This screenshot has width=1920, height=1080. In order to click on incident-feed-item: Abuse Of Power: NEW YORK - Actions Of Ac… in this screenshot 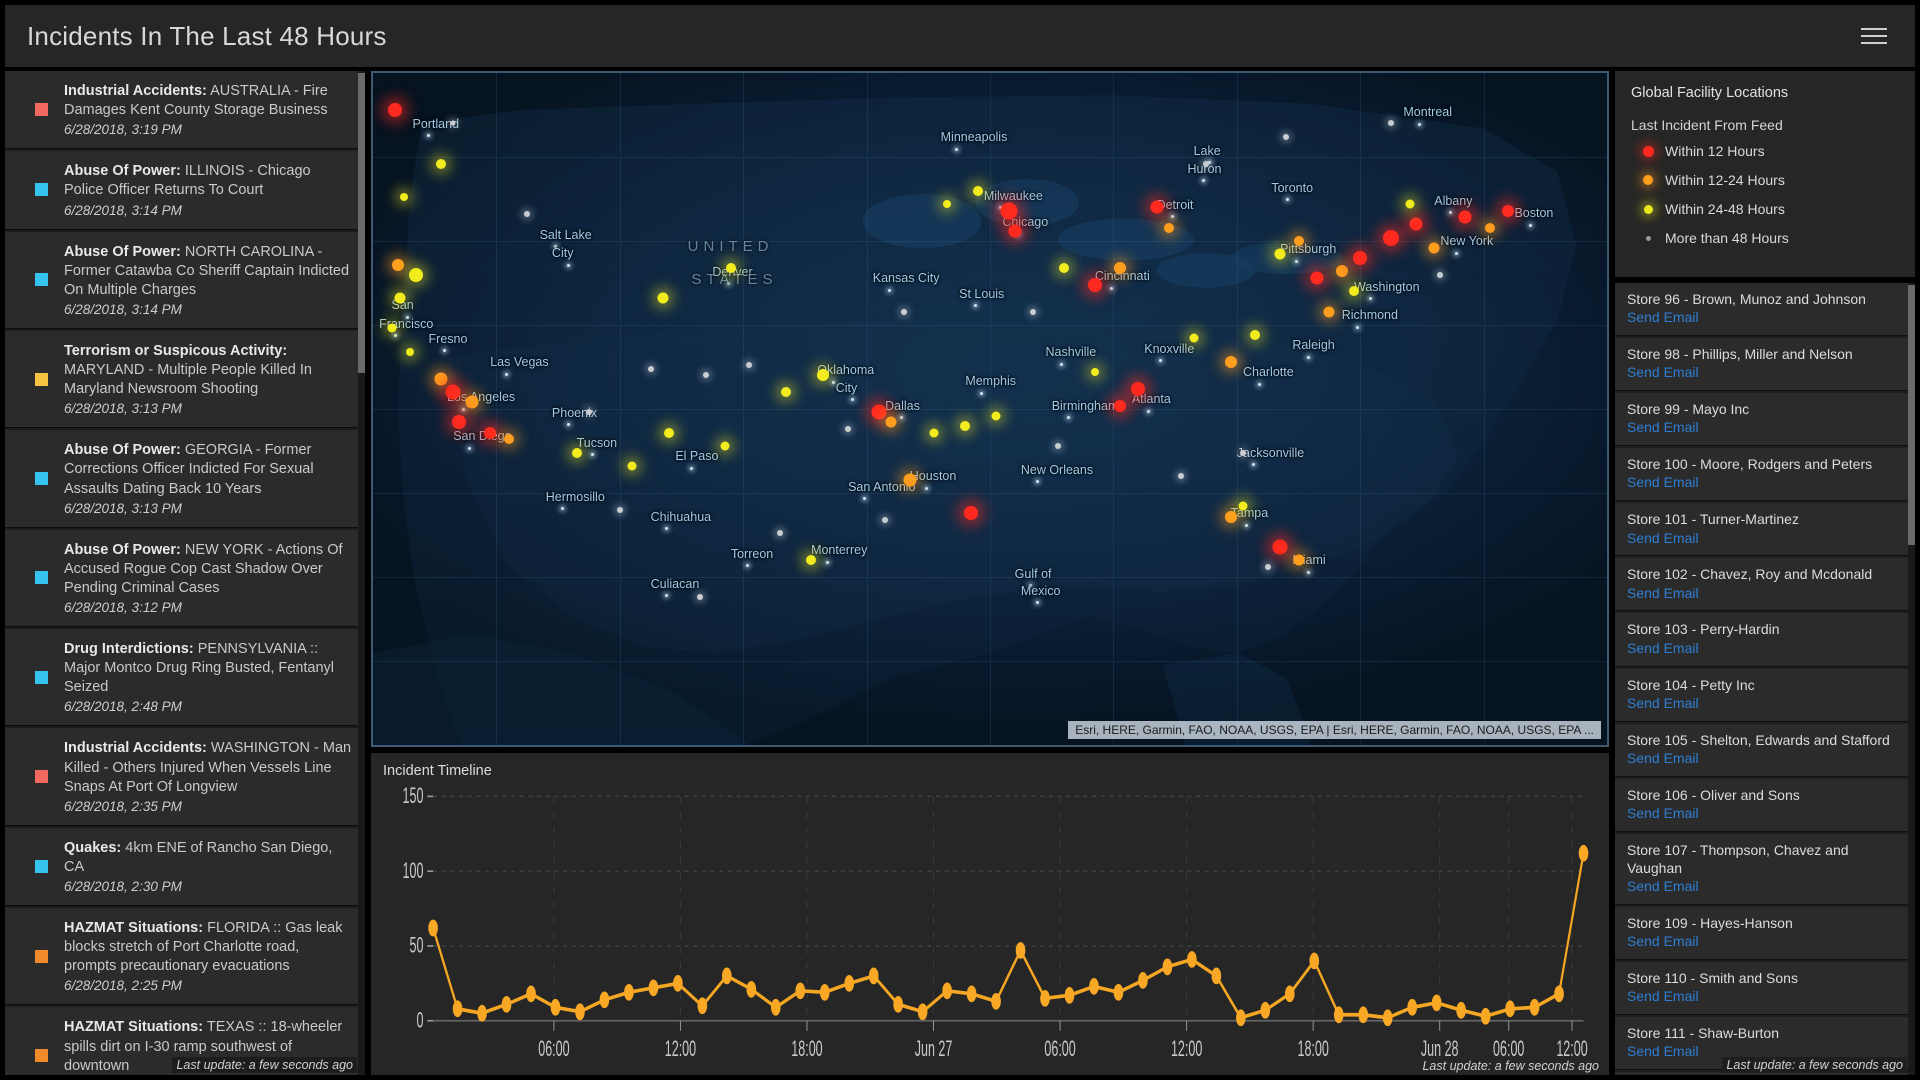, I will do `click(185, 578)`.